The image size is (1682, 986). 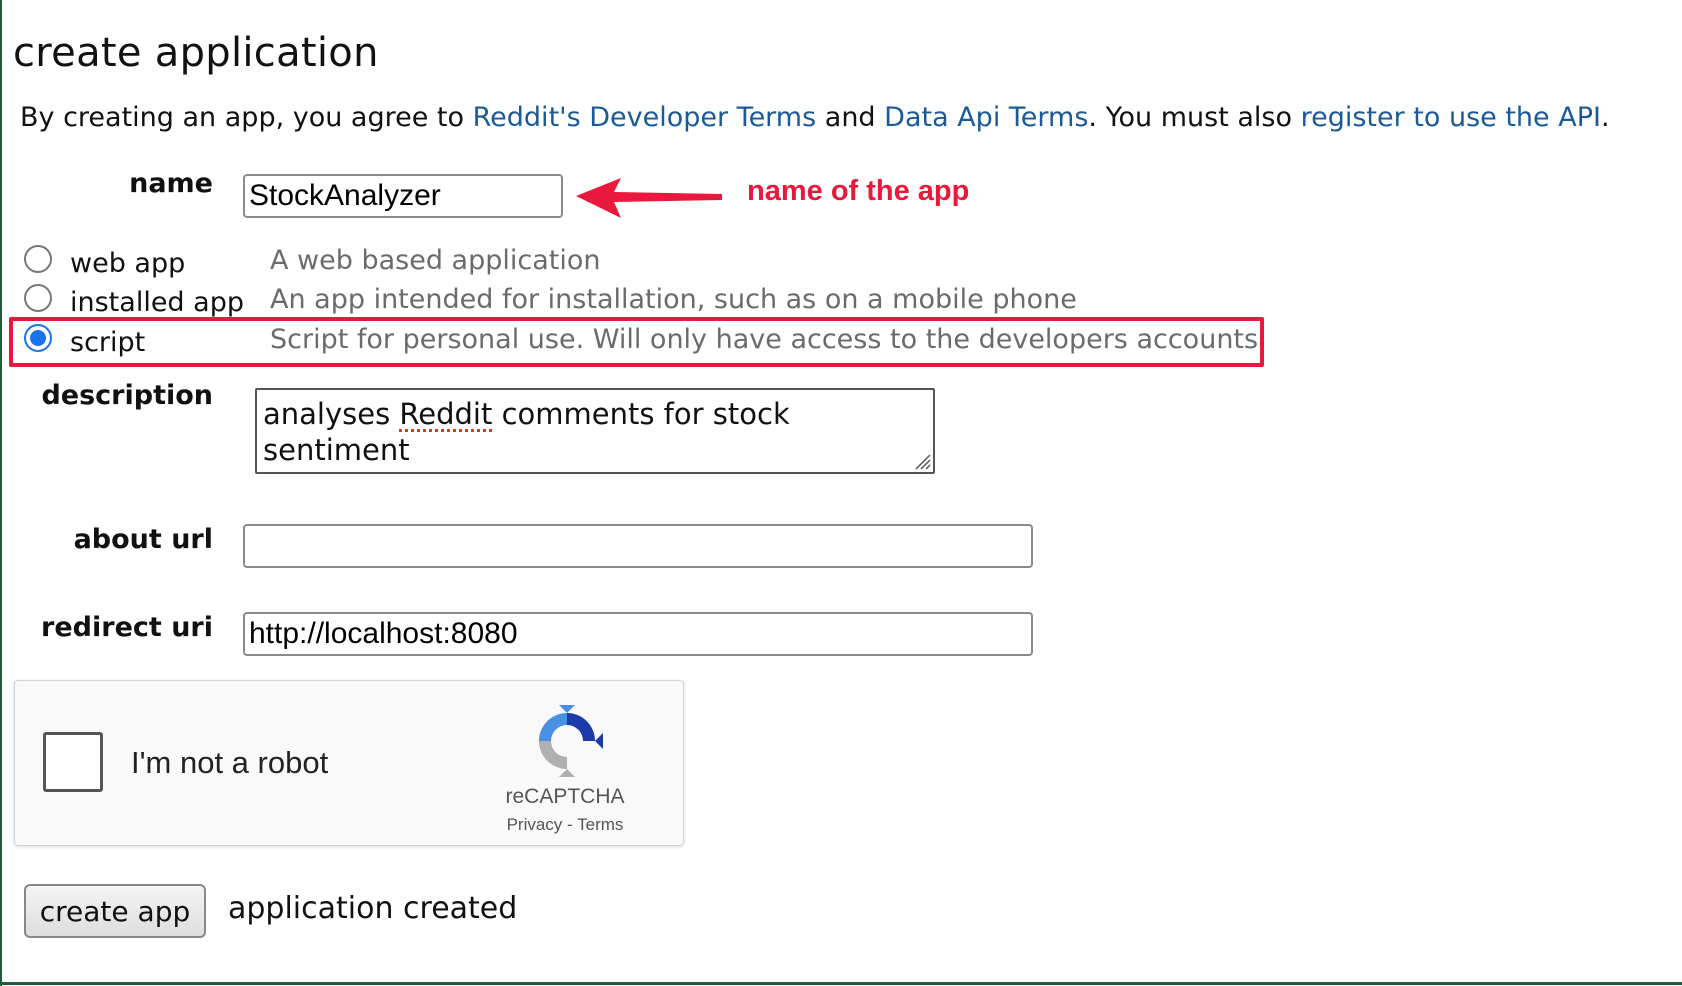 I want to click on description-line-2: sentiment, so click(x=336, y=450).